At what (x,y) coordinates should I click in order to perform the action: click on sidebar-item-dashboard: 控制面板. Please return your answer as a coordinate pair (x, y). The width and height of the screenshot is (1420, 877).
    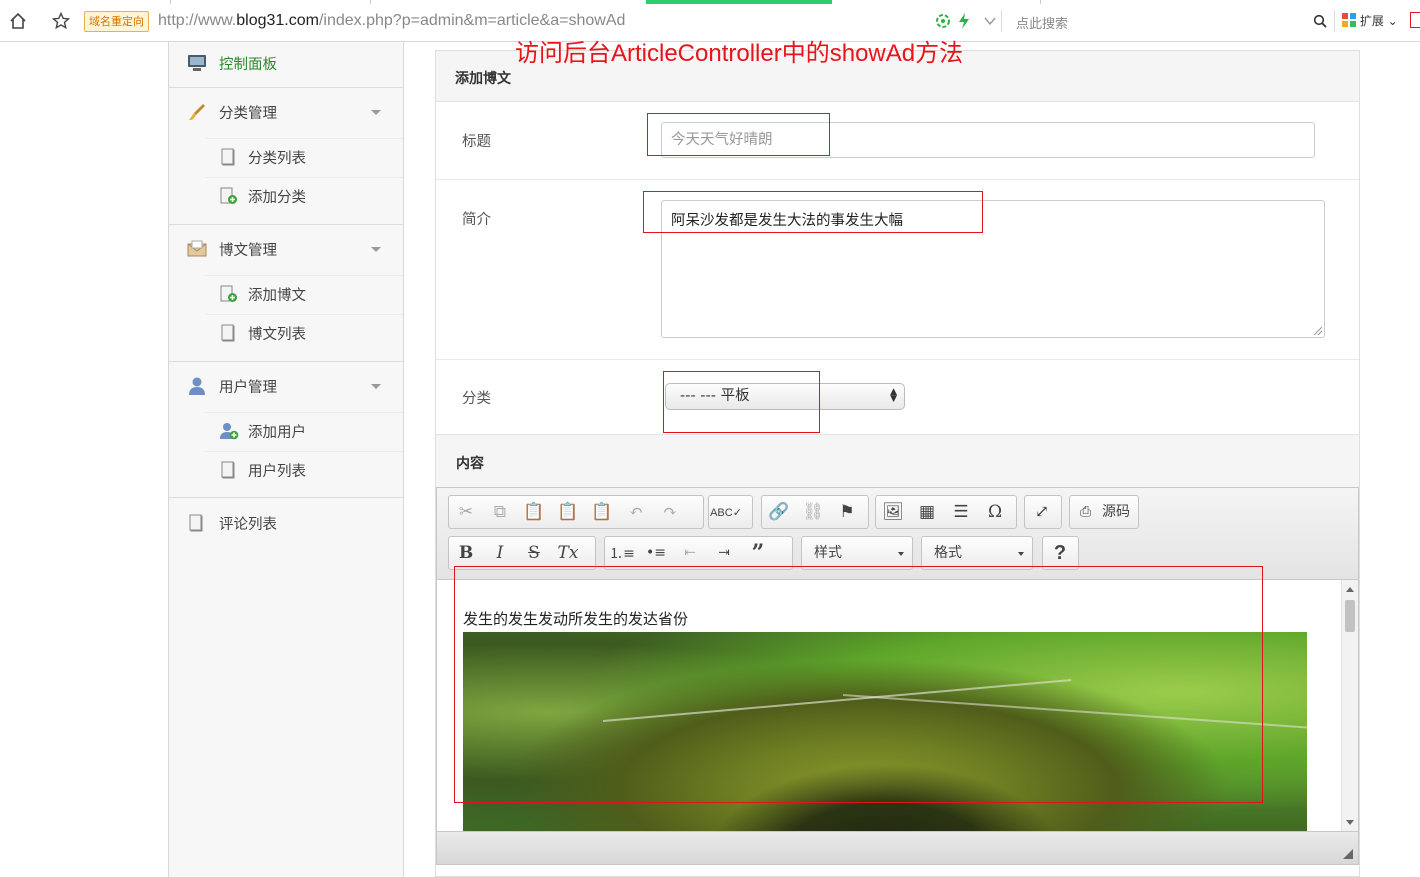
    Looking at the image, I should click on (286, 63).